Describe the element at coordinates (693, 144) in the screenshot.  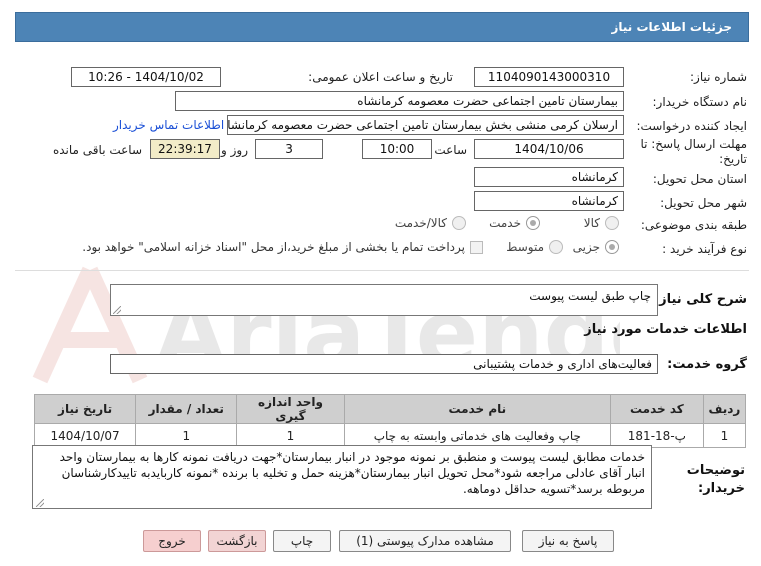
I see `deadline-label: مهلت ارسال پاسخ: تا` at that location.